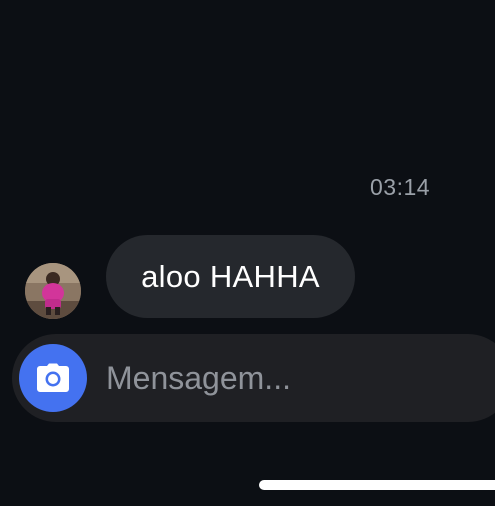 The height and width of the screenshot is (506, 495). I want to click on camera-icon, so click(53, 377).